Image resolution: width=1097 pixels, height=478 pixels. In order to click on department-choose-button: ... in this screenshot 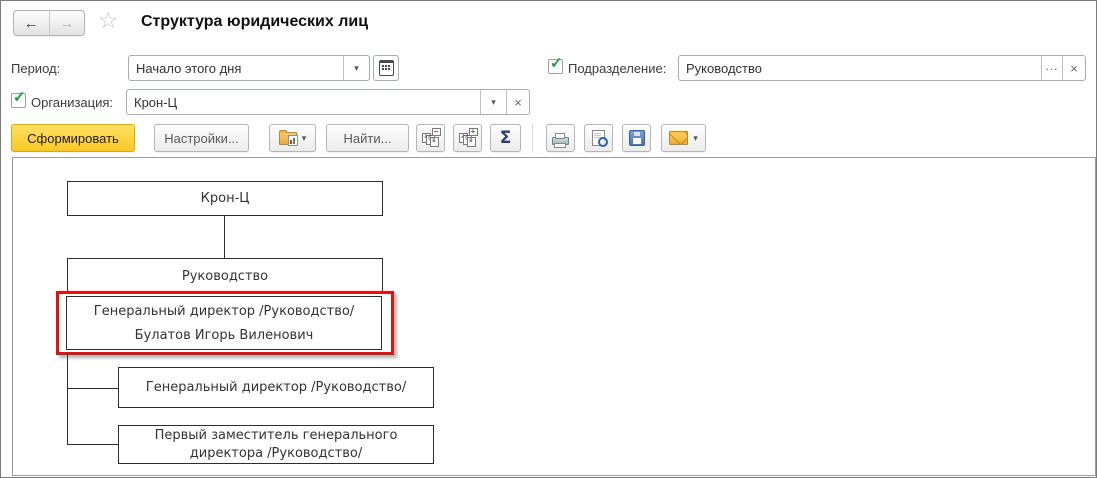, I will do `click(1051, 68)`.